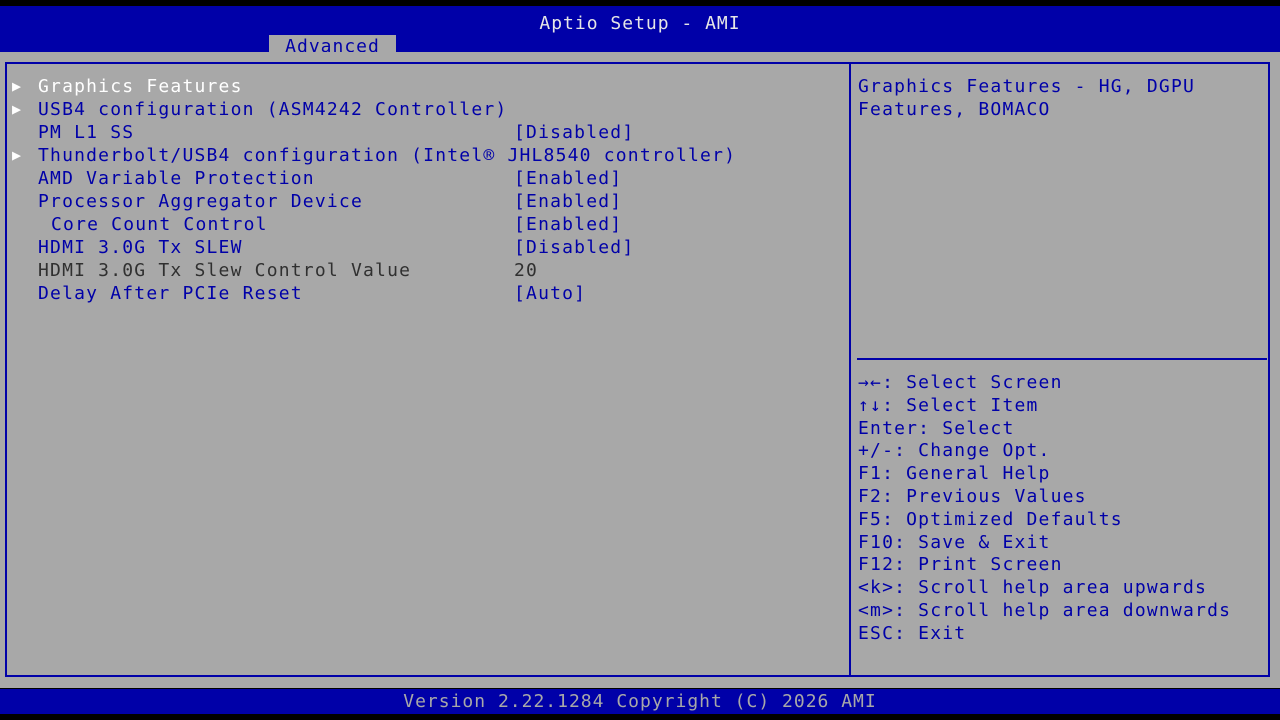 The image size is (1280, 720). Describe the element at coordinates (972, 496) in the screenshot. I see `key-f2: F2: Previous Values` at that location.